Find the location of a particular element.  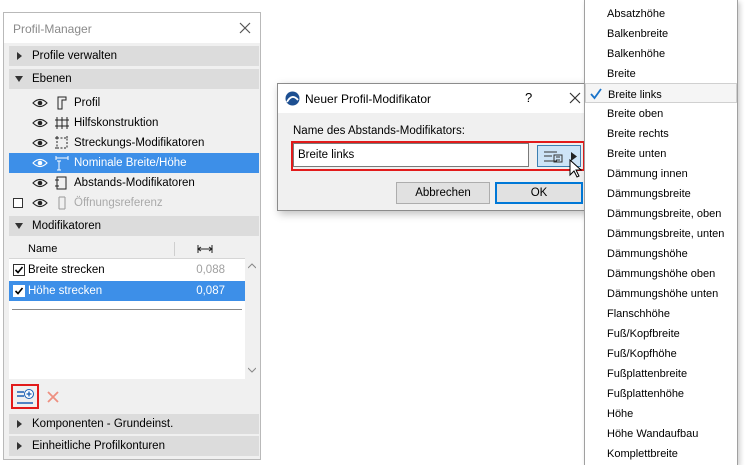

section-label: Modifikatoren is located at coordinates (67, 226).